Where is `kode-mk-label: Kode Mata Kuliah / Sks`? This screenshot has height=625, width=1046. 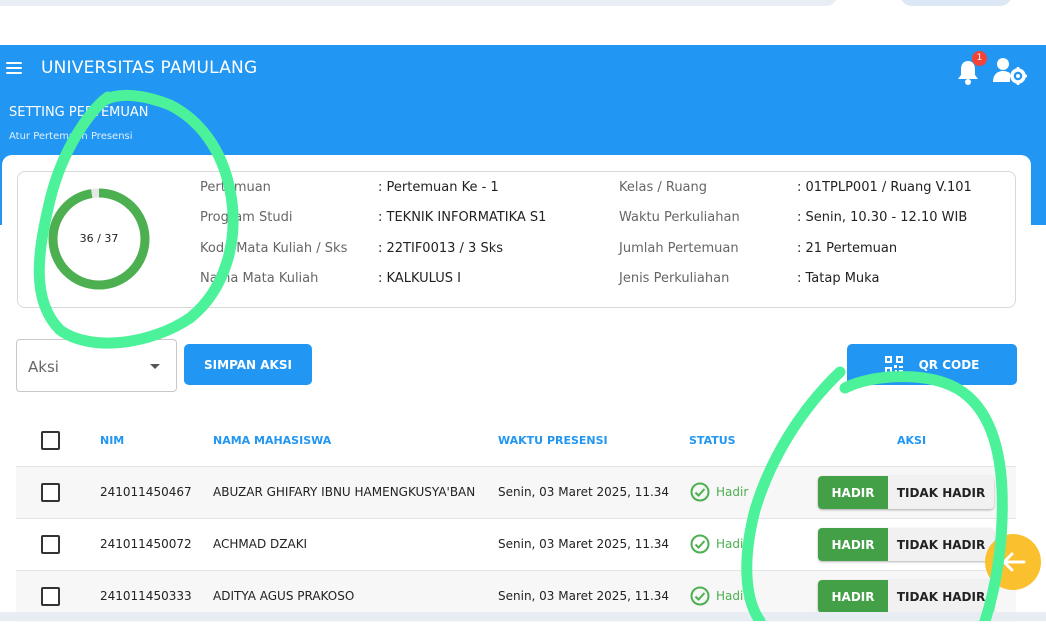
kode-mk-label: Kode Mata Kuliah / Sks is located at coordinates (274, 248).